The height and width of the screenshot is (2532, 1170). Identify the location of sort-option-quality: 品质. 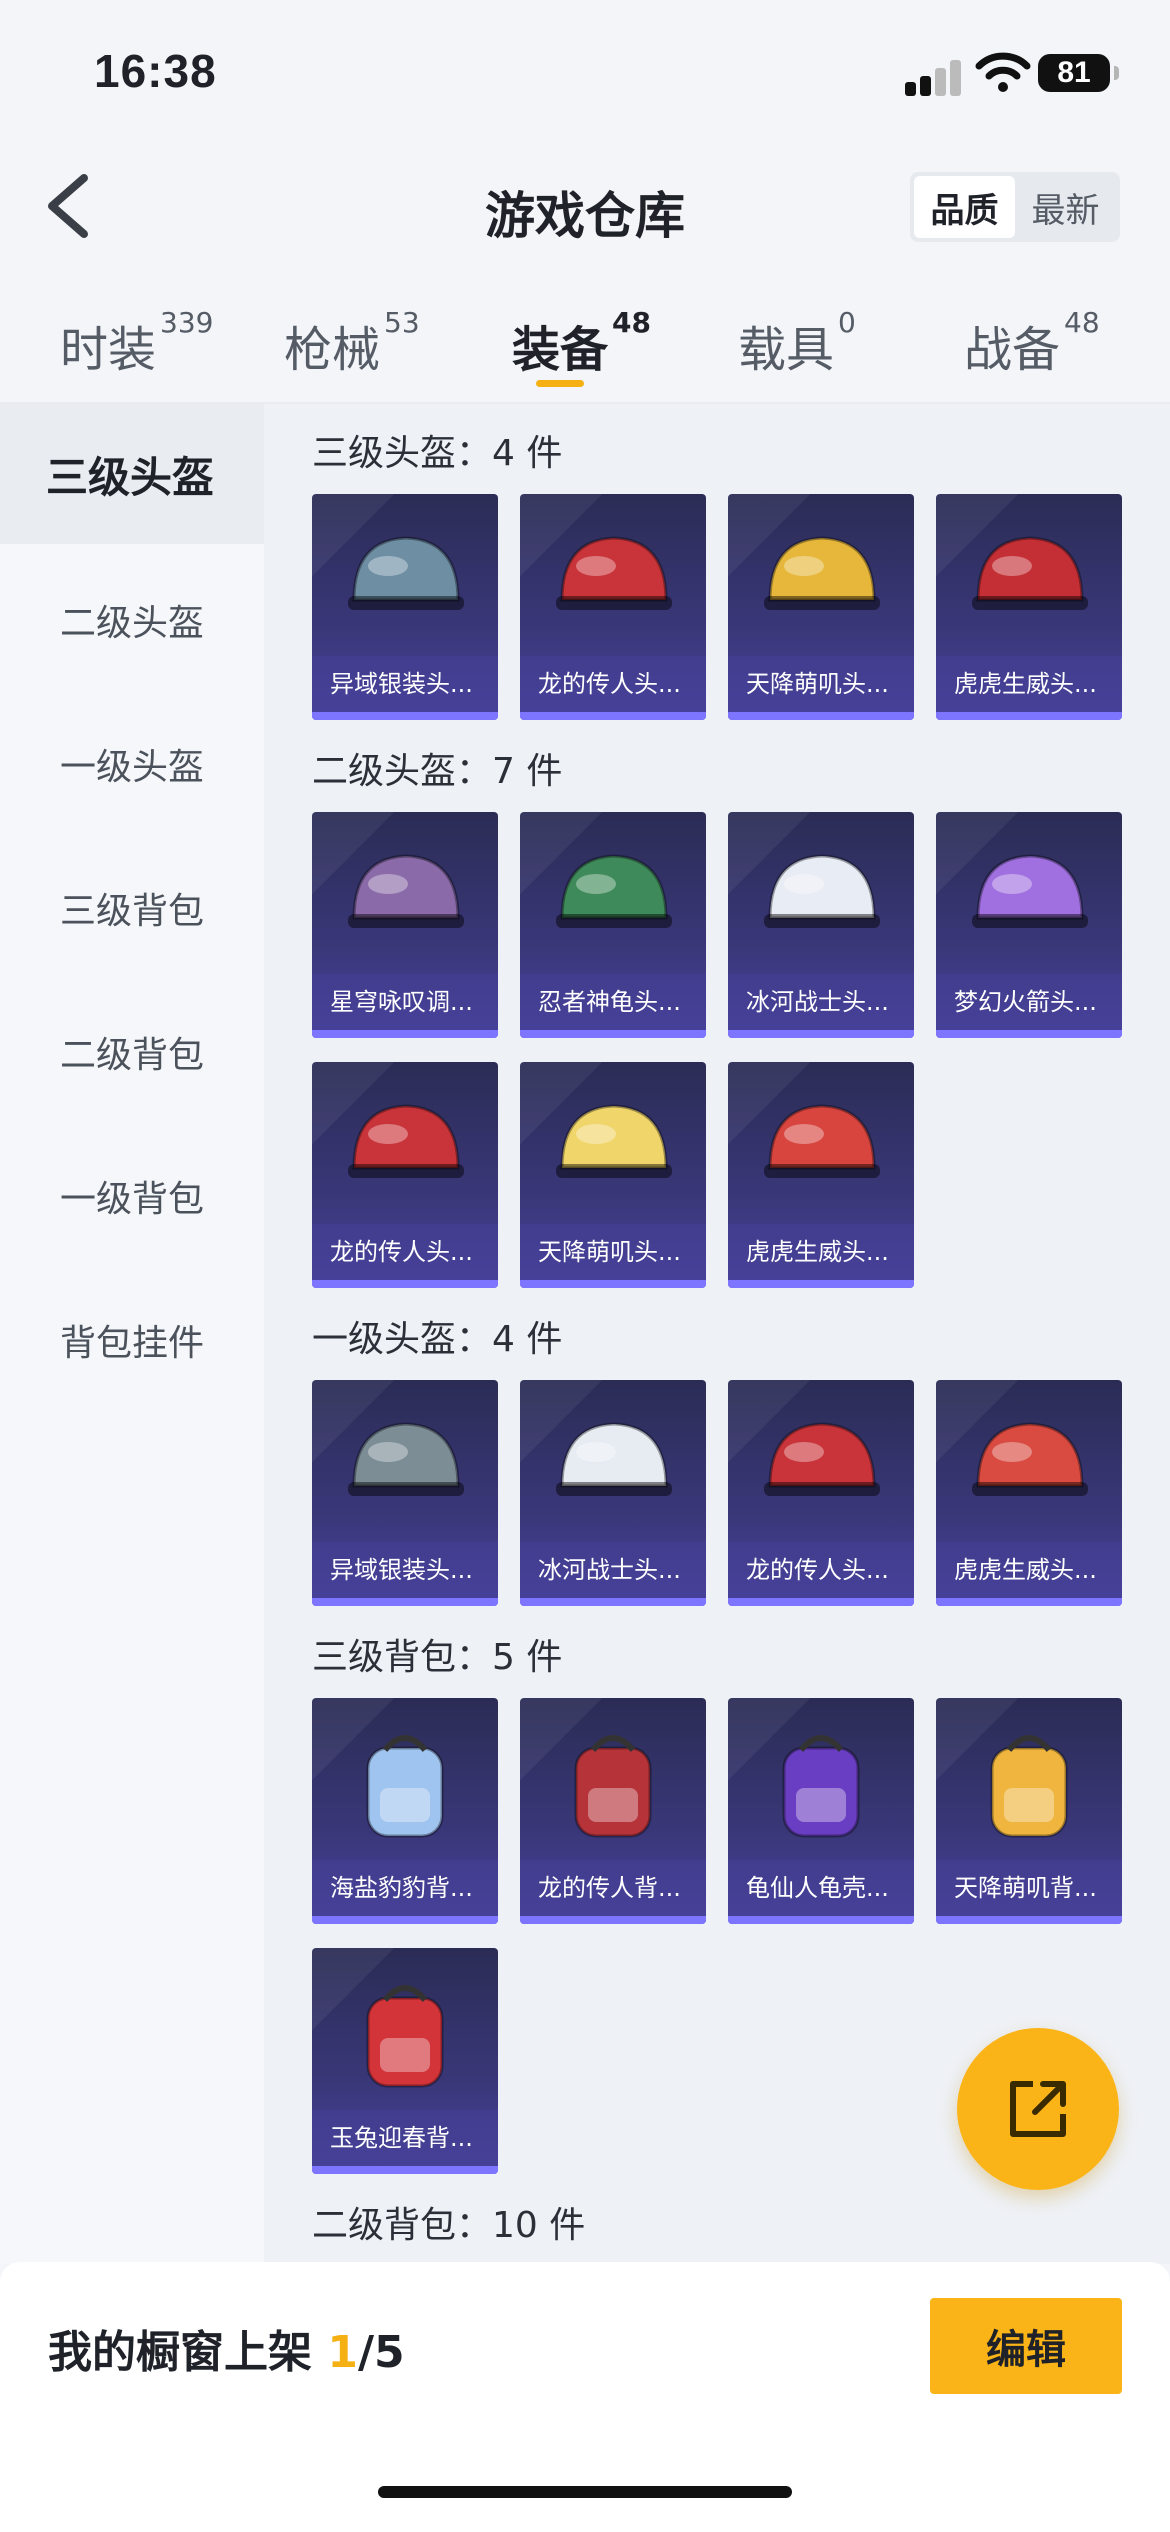
(964, 207).